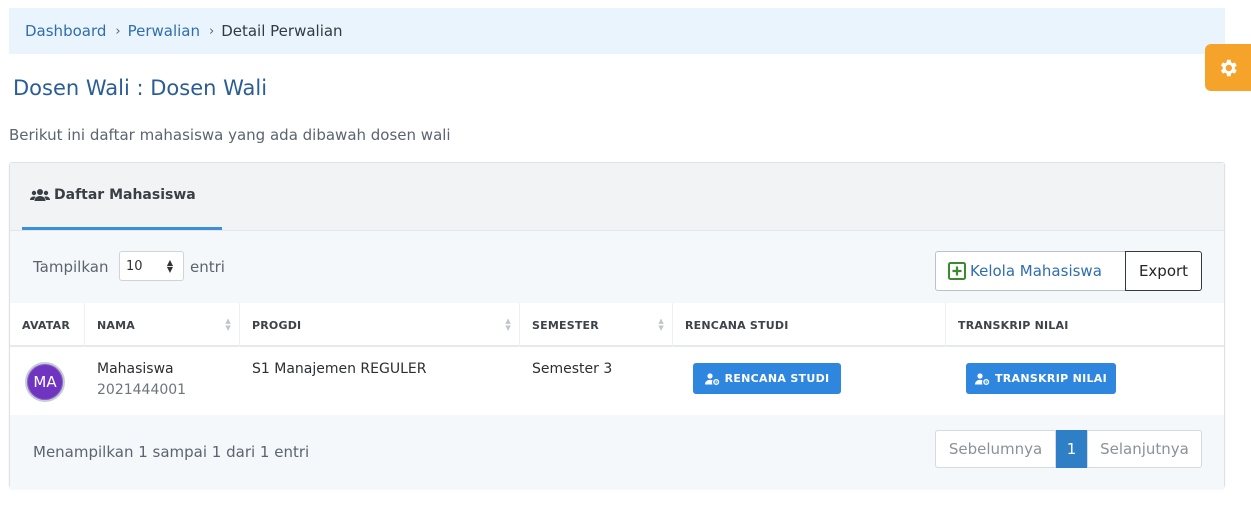  What do you see at coordinates (777, 378) in the screenshot?
I see `rencana-studi-label: RENCANA STUDI` at bounding box center [777, 378].